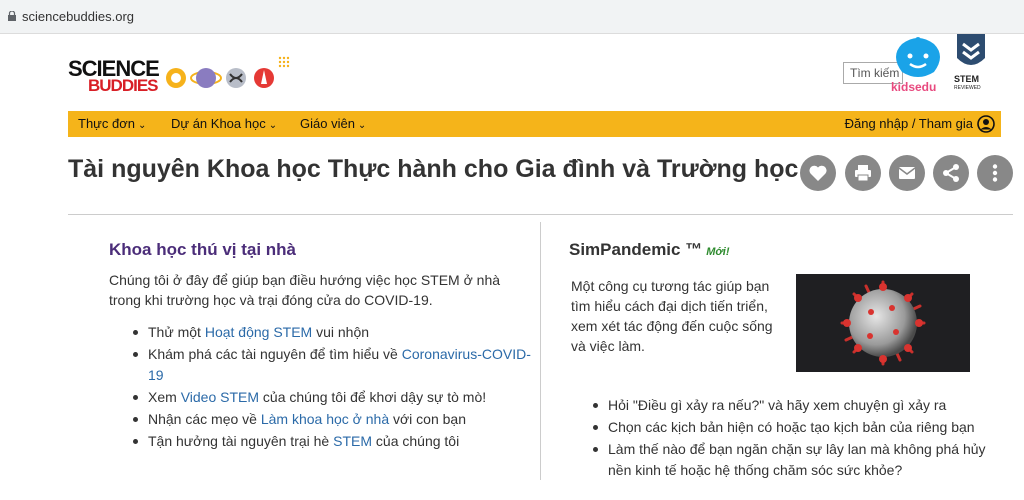 This screenshot has height=500, width=1024. I want to click on virus-illustration, so click(883, 323).